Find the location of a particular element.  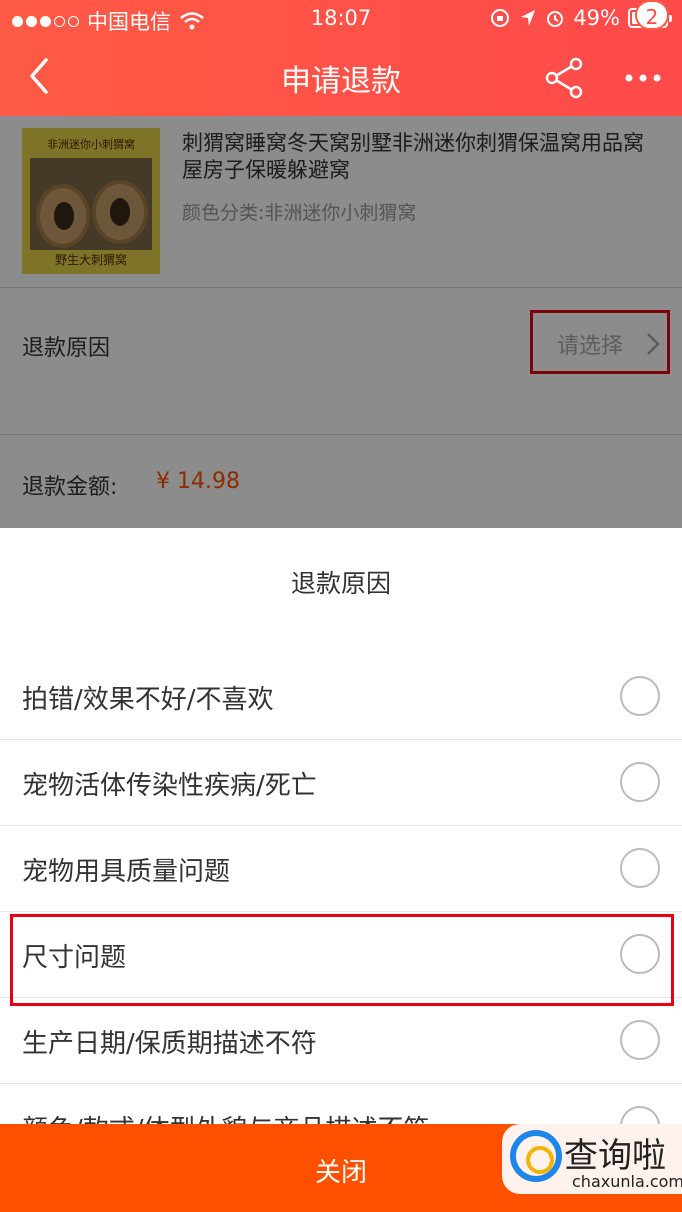

nav-bar: 申请退款 is located at coordinates (341, 77).